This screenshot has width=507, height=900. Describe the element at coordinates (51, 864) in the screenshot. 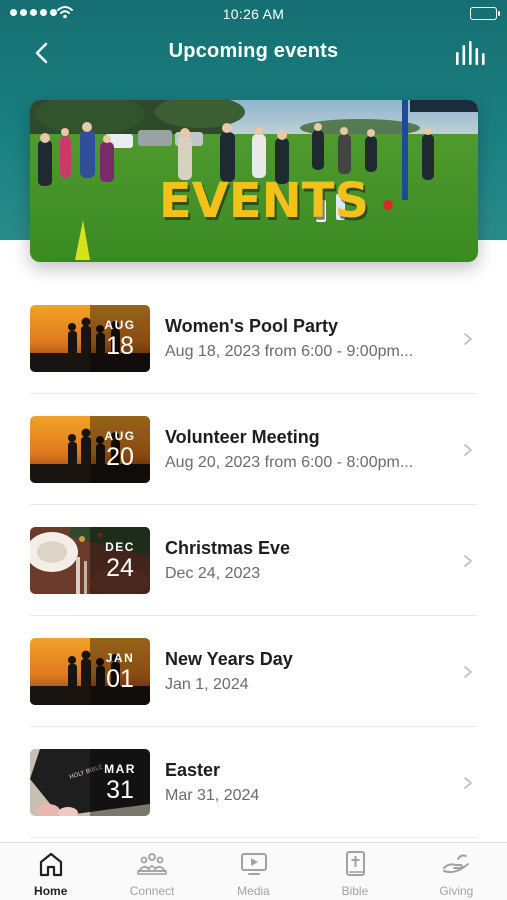

I see `home-icon` at that location.